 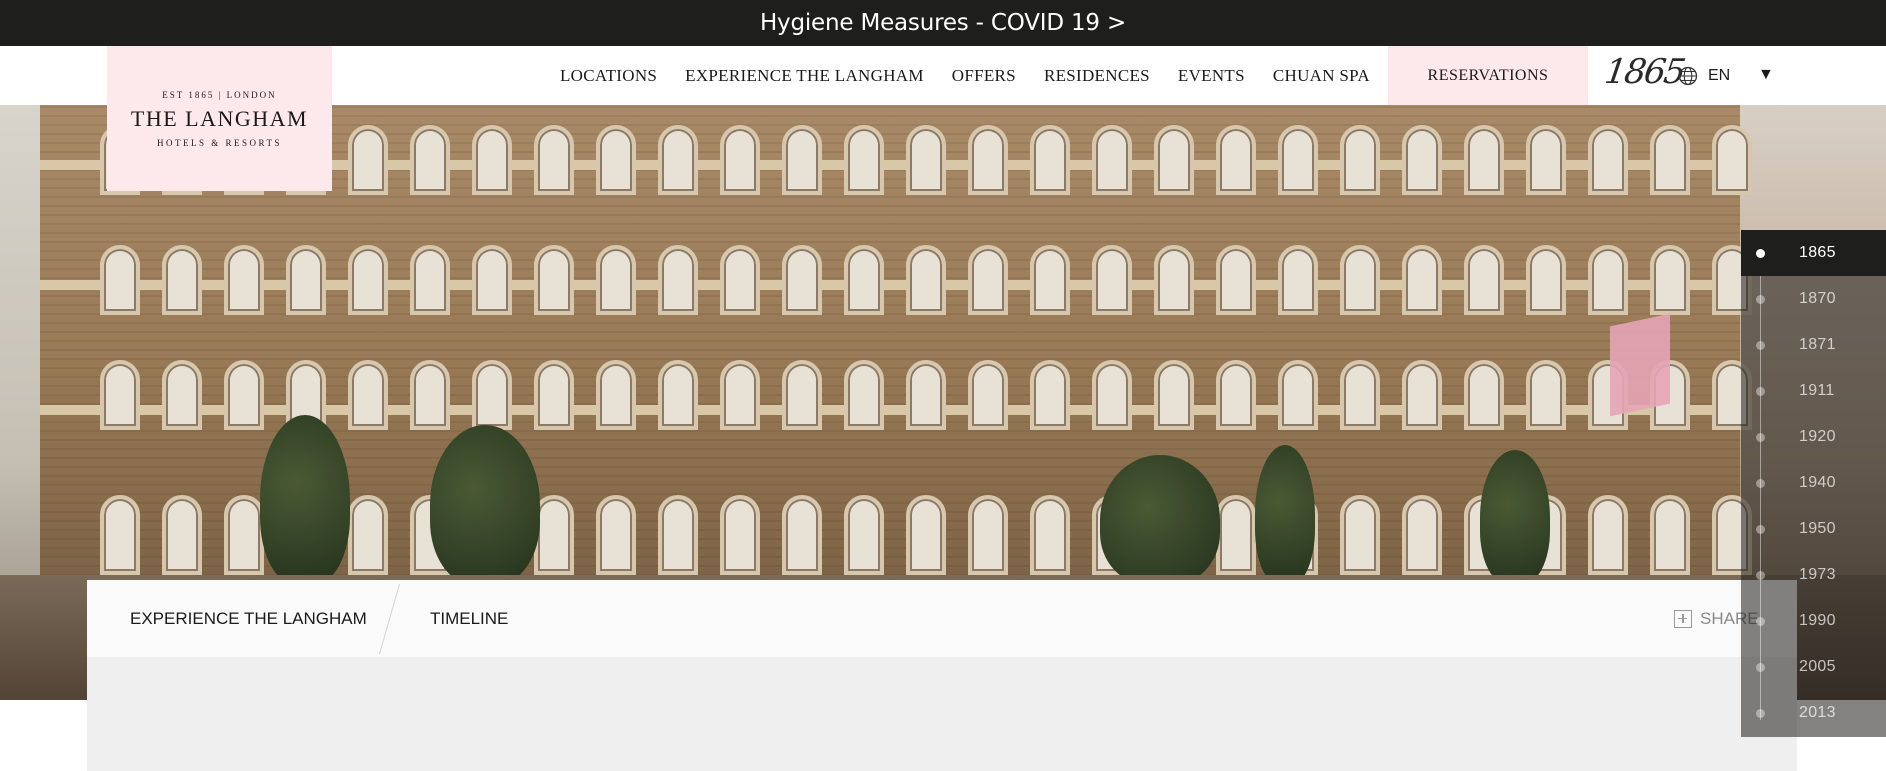 What do you see at coordinates (1211, 76) in the screenshot?
I see `nav-item-events: EVENTS` at bounding box center [1211, 76].